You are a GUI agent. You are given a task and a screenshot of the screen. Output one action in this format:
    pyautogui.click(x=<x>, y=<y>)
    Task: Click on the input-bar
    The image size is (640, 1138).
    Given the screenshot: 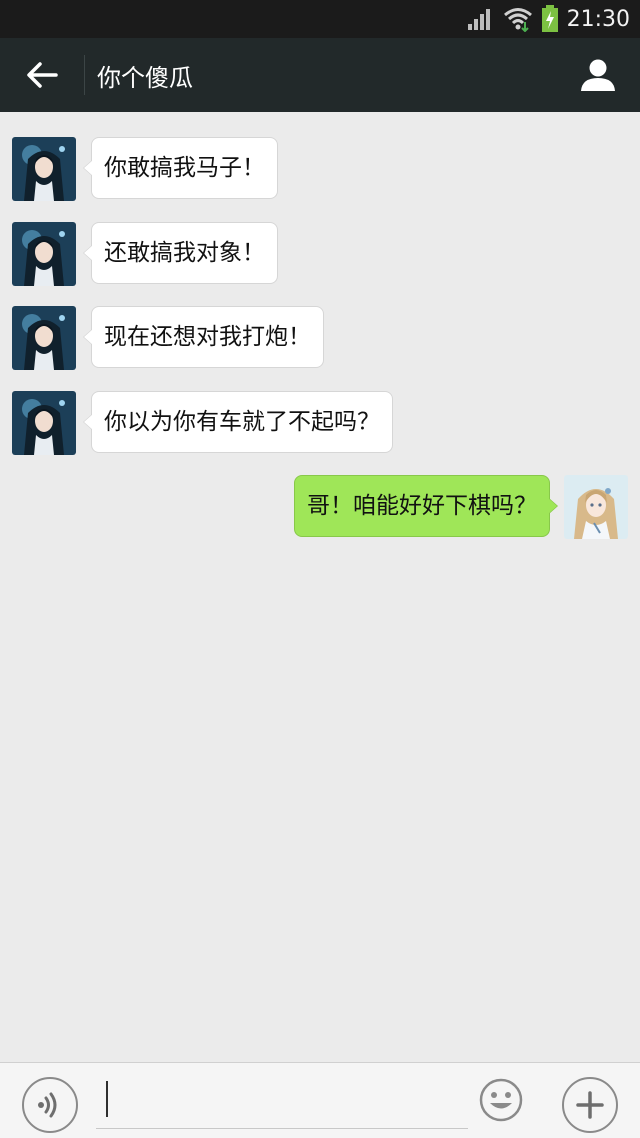 What is the action you would take?
    pyautogui.click(x=320, y=1100)
    